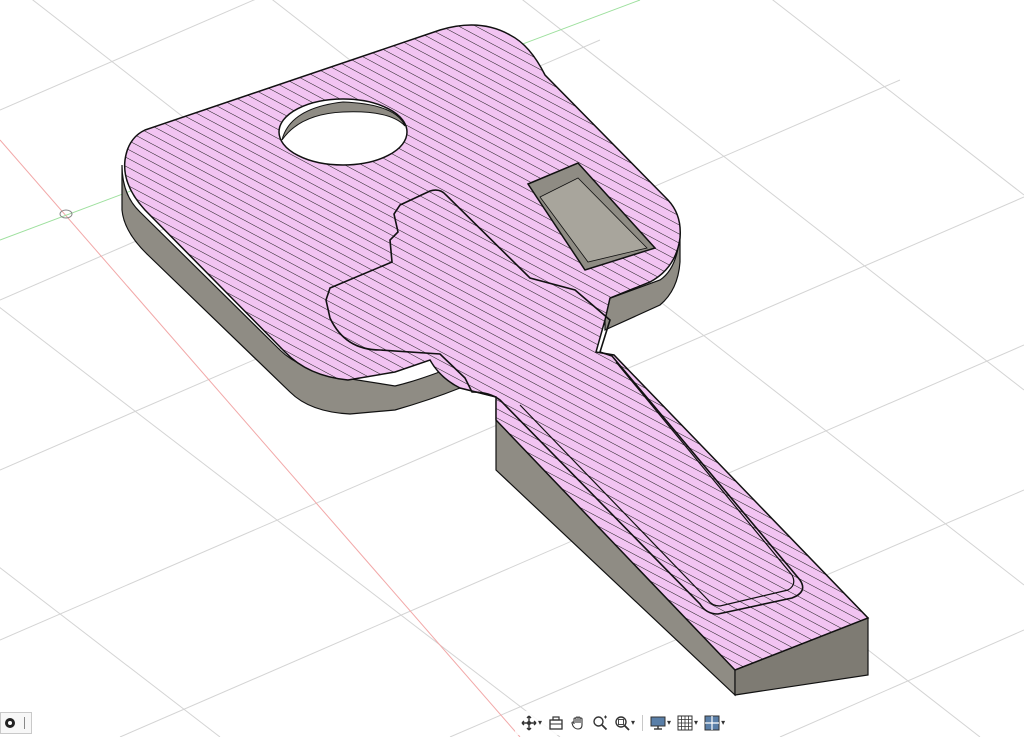  I want to click on corner-widget, so click(16, 723).